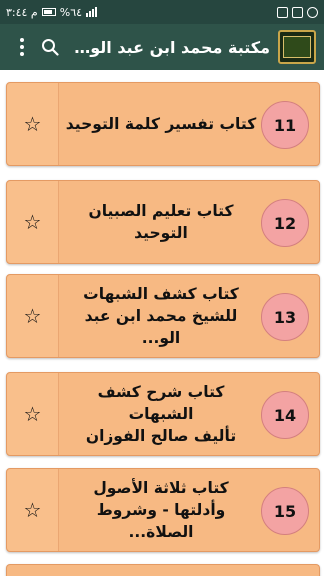 Image resolution: width=324 pixels, height=576 pixels. What do you see at coordinates (48, 12) in the screenshot?
I see `battery-icon` at bounding box center [48, 12].